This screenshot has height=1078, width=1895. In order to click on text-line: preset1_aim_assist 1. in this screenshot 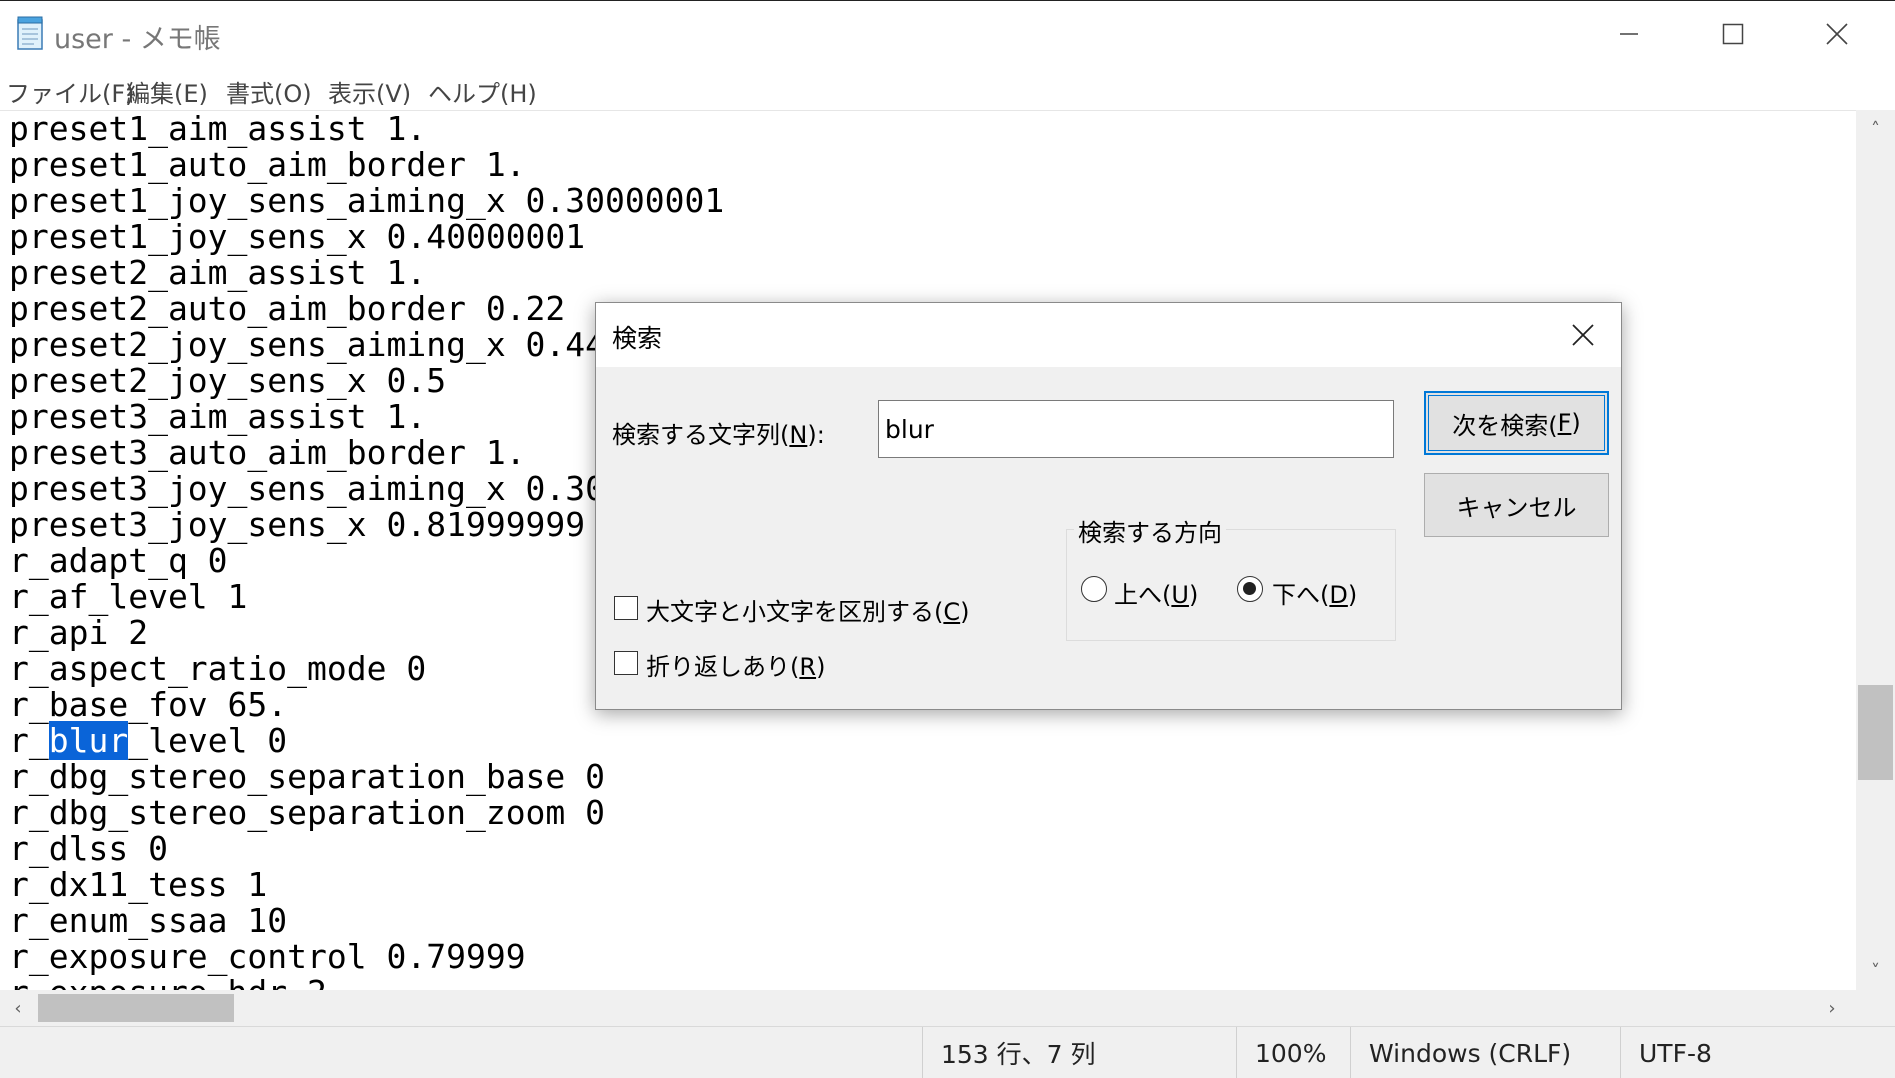, I will do `click(218, 129)`.